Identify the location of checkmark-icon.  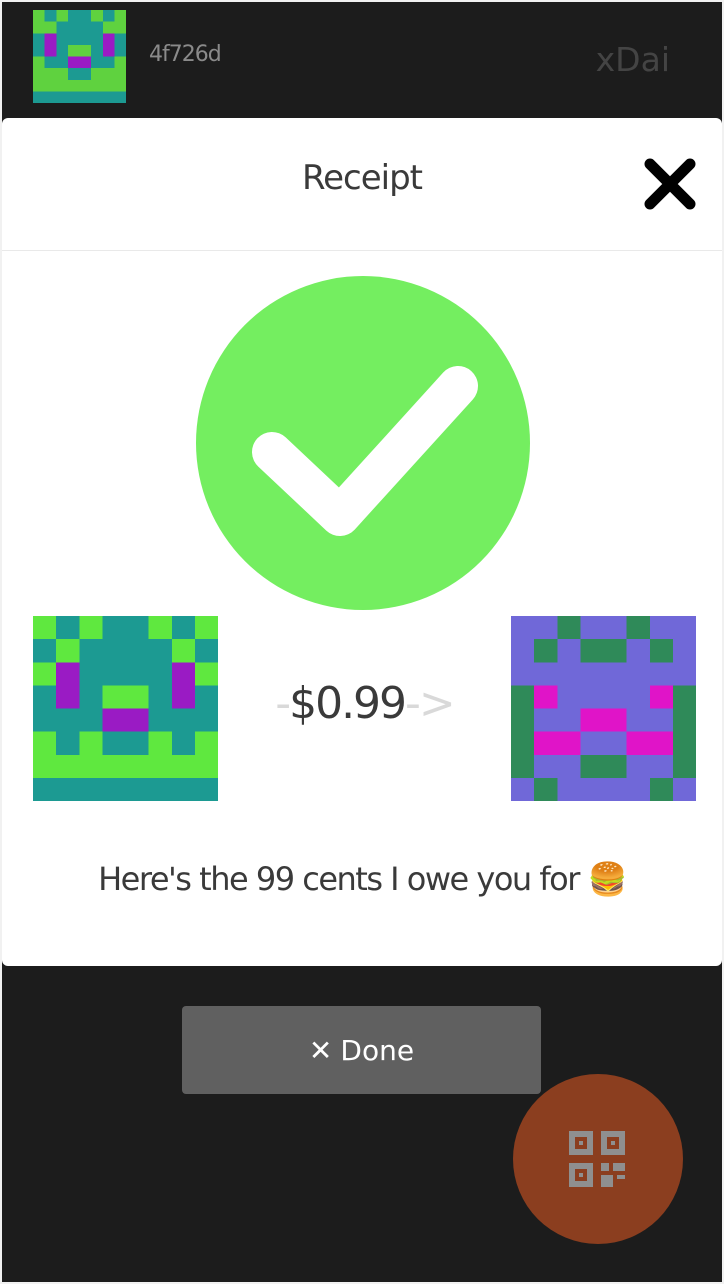
(365, 451).